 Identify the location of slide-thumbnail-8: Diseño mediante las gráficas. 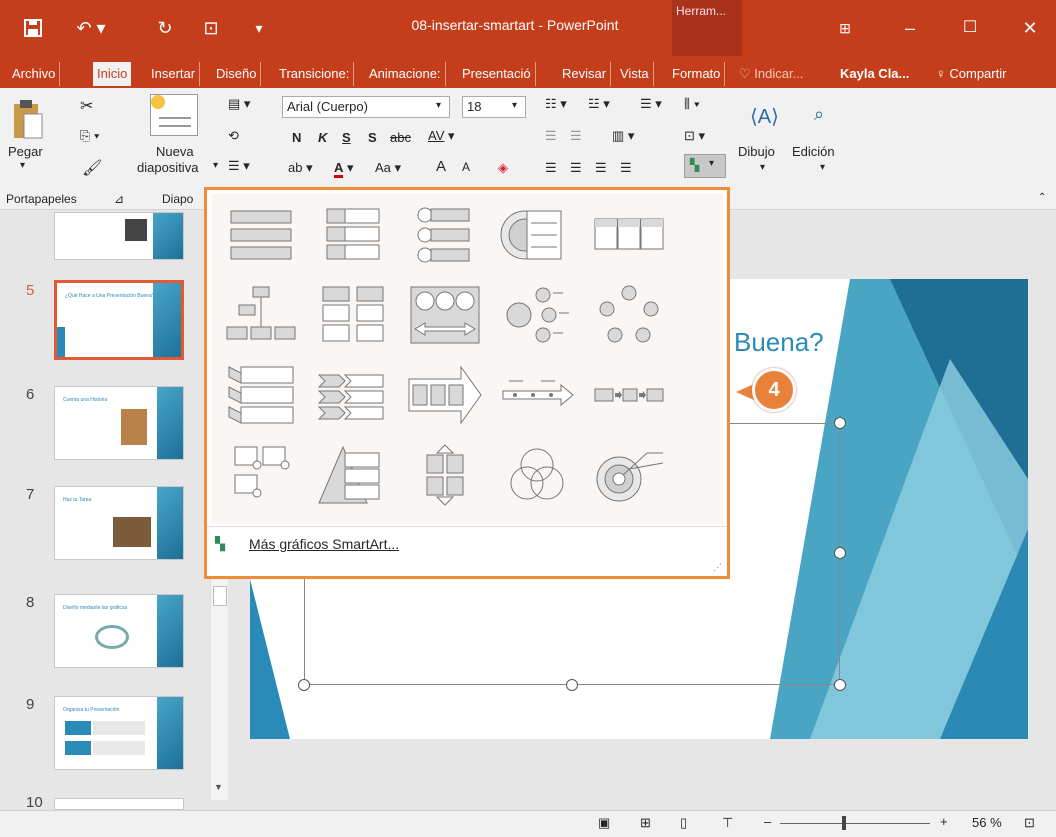
(119, 631).